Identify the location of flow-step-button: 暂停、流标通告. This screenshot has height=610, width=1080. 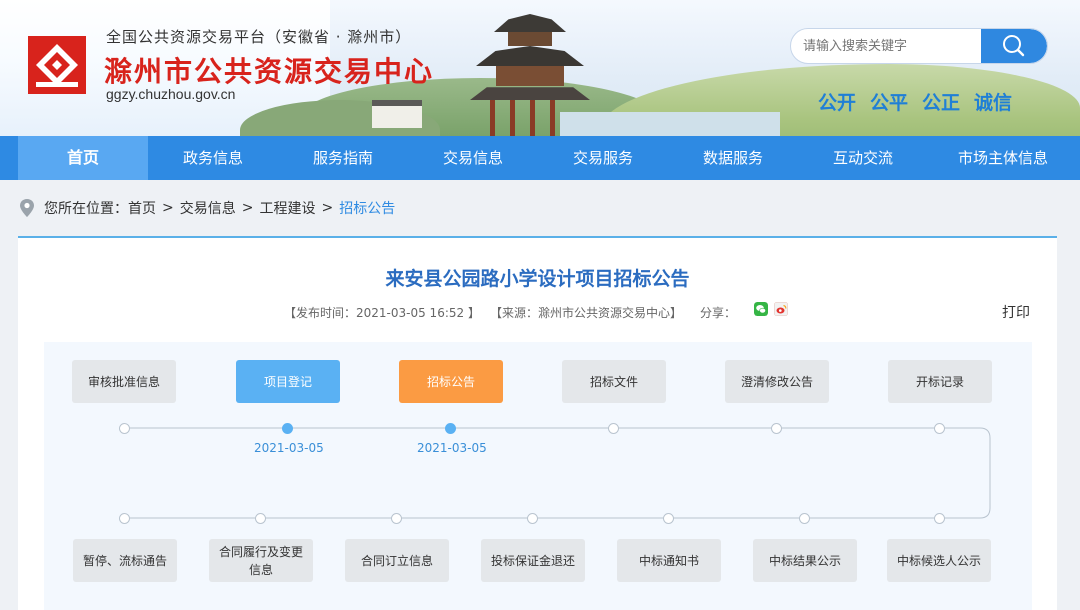
(125, 560).